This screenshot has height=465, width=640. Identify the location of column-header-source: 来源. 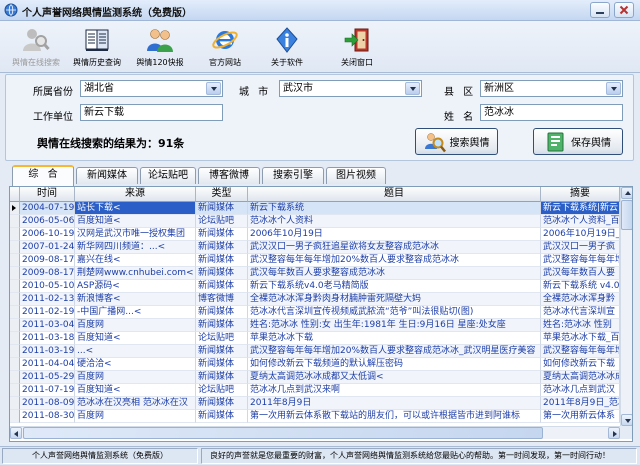
(135, 194).